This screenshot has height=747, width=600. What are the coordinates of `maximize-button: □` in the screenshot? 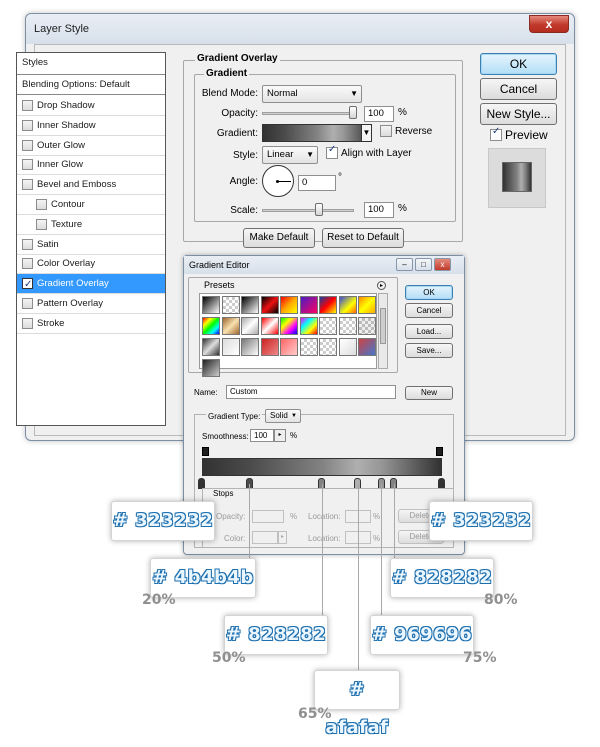 It's located at (423, 264).